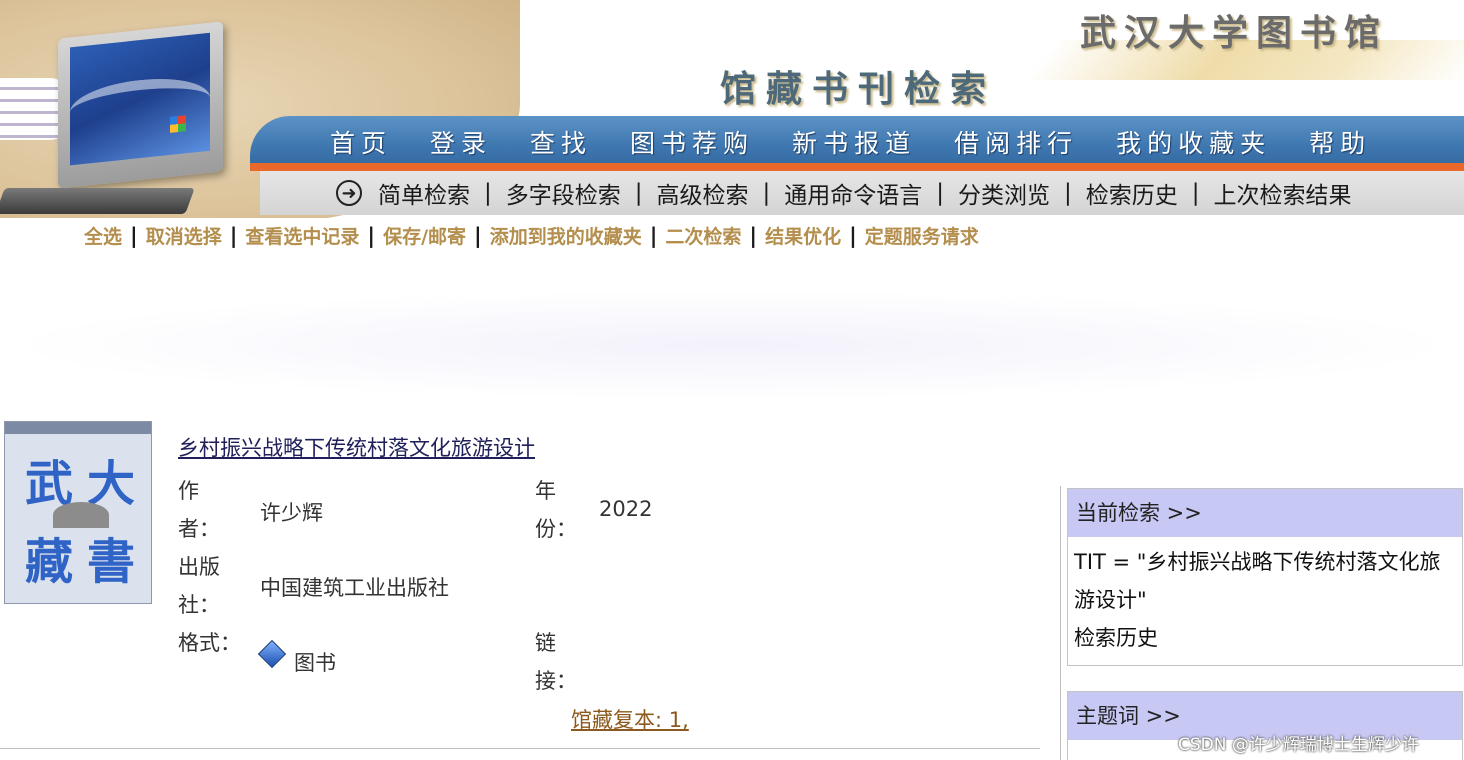 The width and height of the screenshot is (1464, 760). I want to click on computer-illustration, so click(140, 105).